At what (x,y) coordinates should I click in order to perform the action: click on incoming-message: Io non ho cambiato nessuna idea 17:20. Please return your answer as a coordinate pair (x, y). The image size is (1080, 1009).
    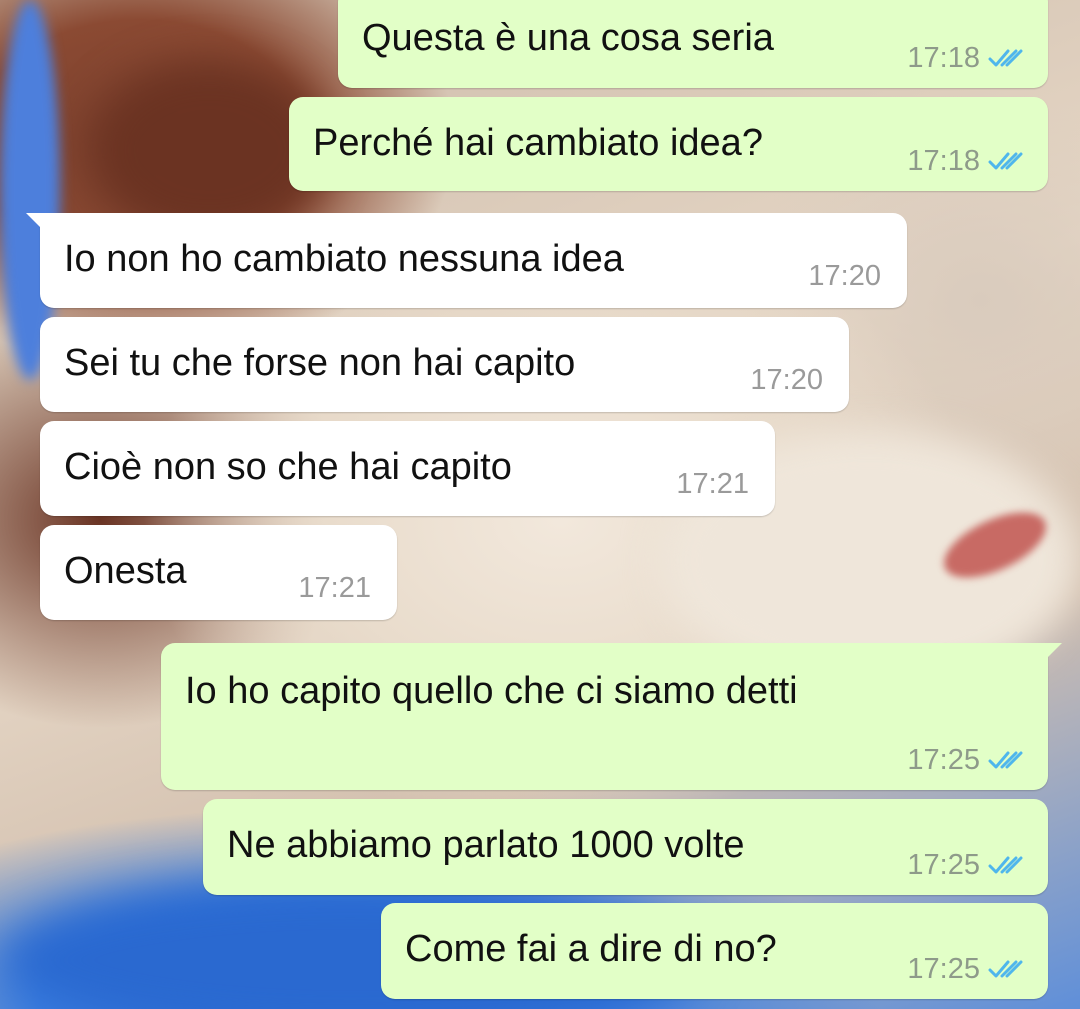
    Looking at the image, I should click on (466, 260).